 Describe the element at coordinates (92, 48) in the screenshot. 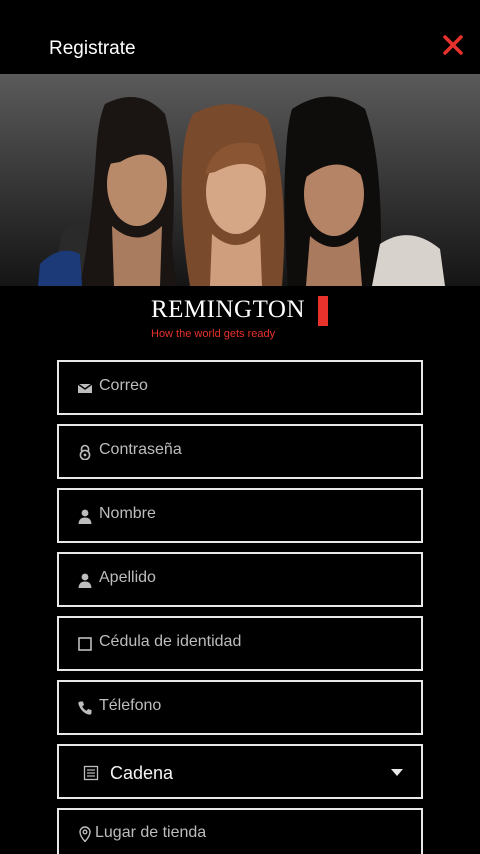

I see `page-title: Registrate` at that location.